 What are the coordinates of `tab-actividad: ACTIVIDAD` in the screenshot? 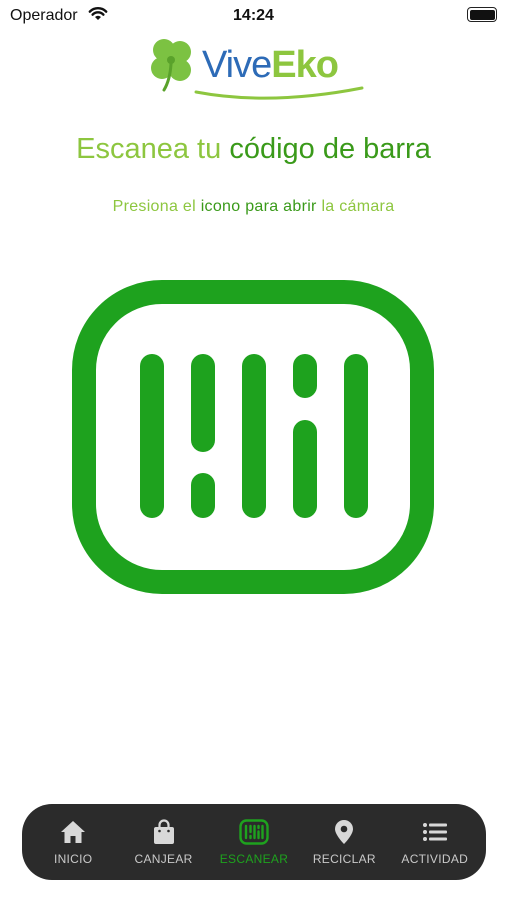 It's located at (435, 842).